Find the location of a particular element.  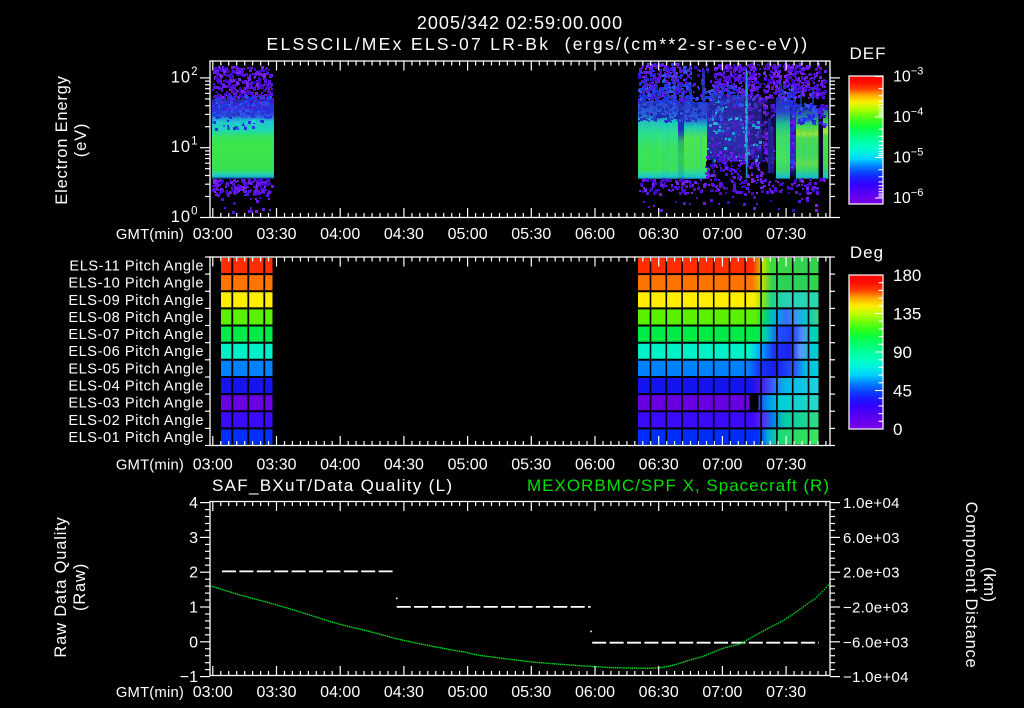

svg-text: −6.0e+03 is located at coordinates (876, 642).